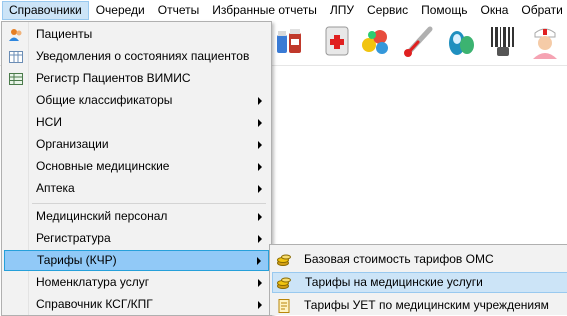 The image size is (567, 316). I want to click on menu-item-registr-vimis: Регистр Пациентов ВИМИС, so click(136, 78).